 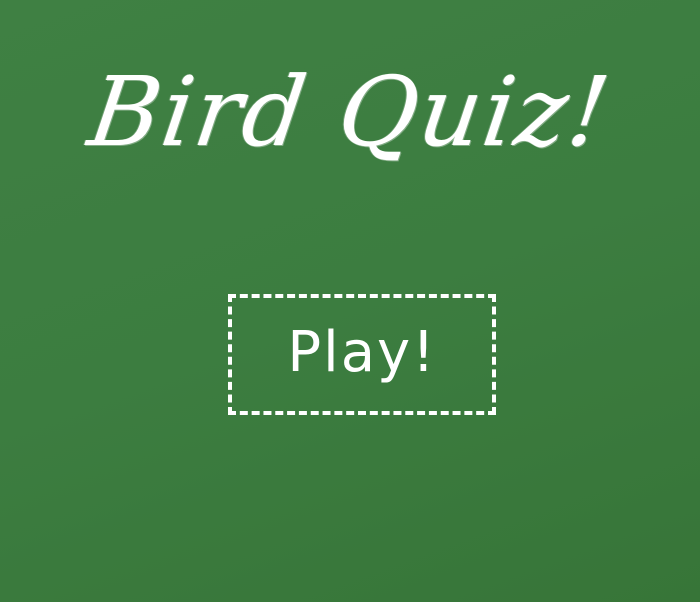 I want to click on play-button: Play!, so click(x=362, y=354).